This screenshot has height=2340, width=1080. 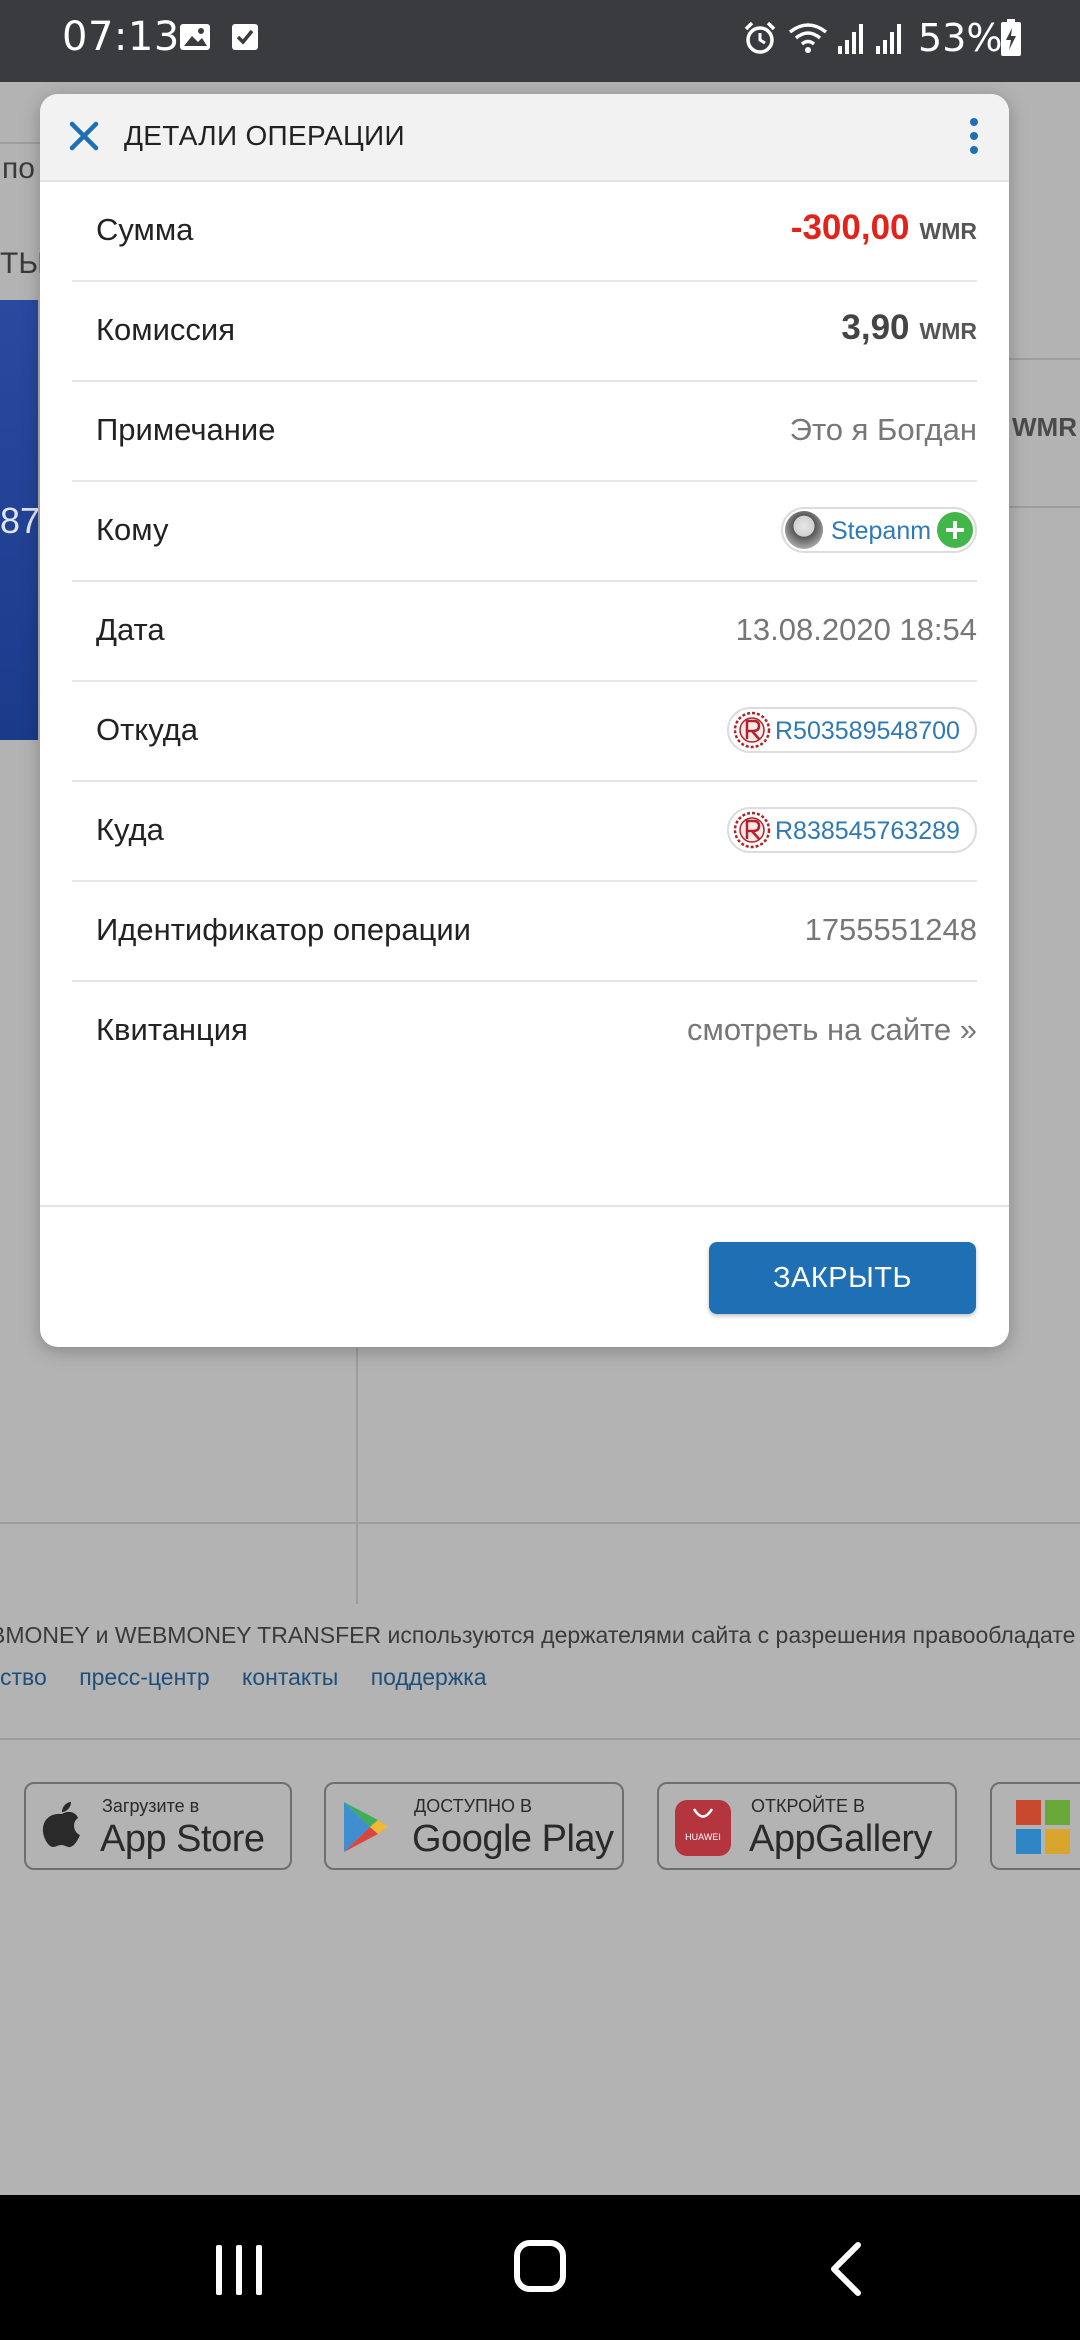 I want to click on app-store-badge: Загрузите в App Store, so click(x=158, y=1826).